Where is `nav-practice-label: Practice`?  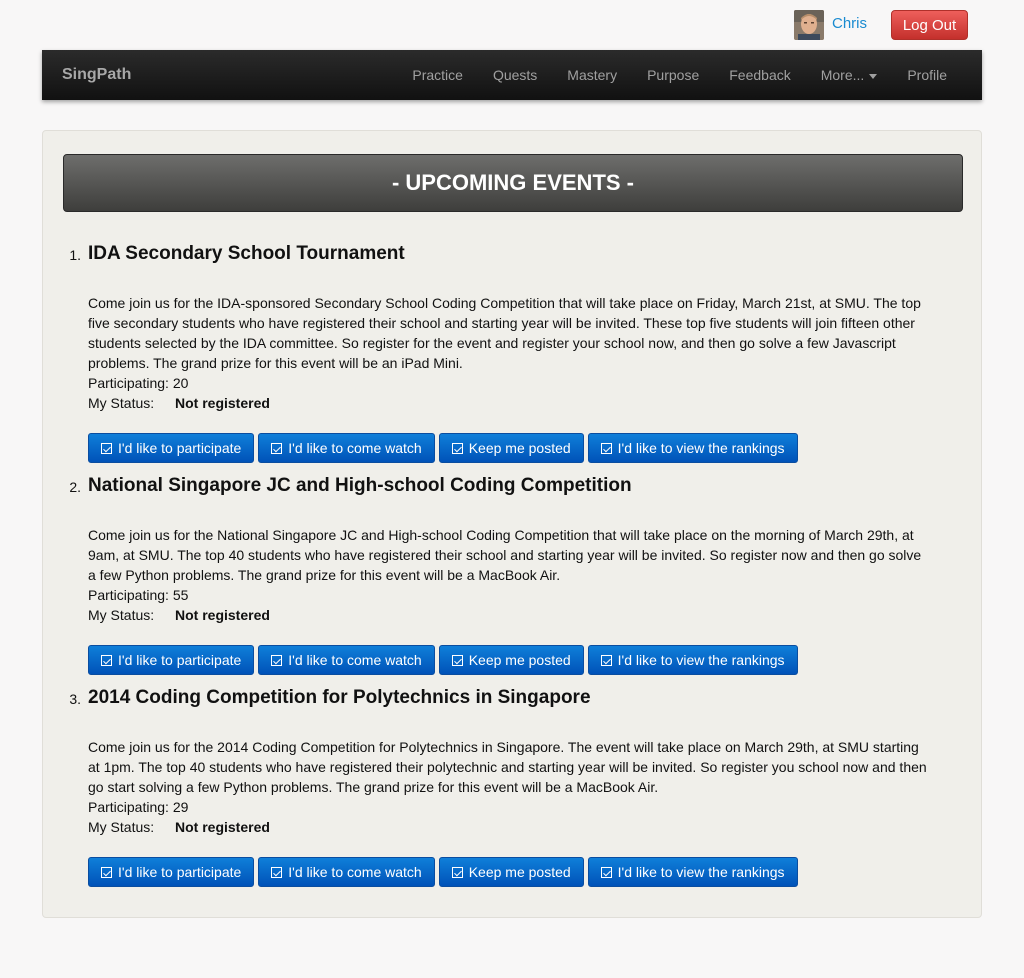 nav-practice-label: Practice is located at coordinates (437, 75).